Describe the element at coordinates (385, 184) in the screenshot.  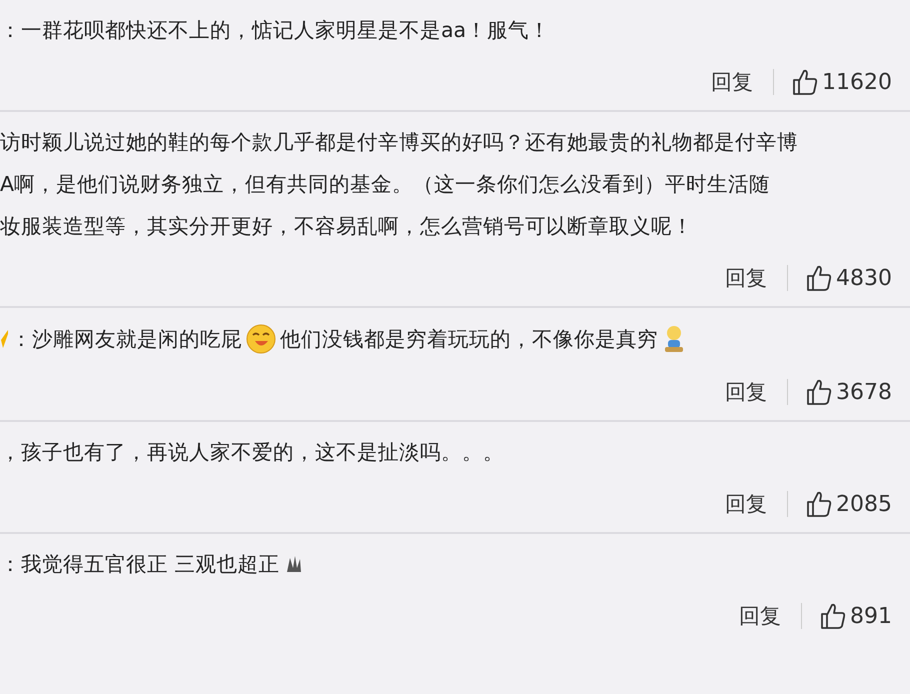
I see `comment-text: A啊，是他们说财务独立，但有共同的基金。（这一条你们怎么没看到）平时生活随` at that location.